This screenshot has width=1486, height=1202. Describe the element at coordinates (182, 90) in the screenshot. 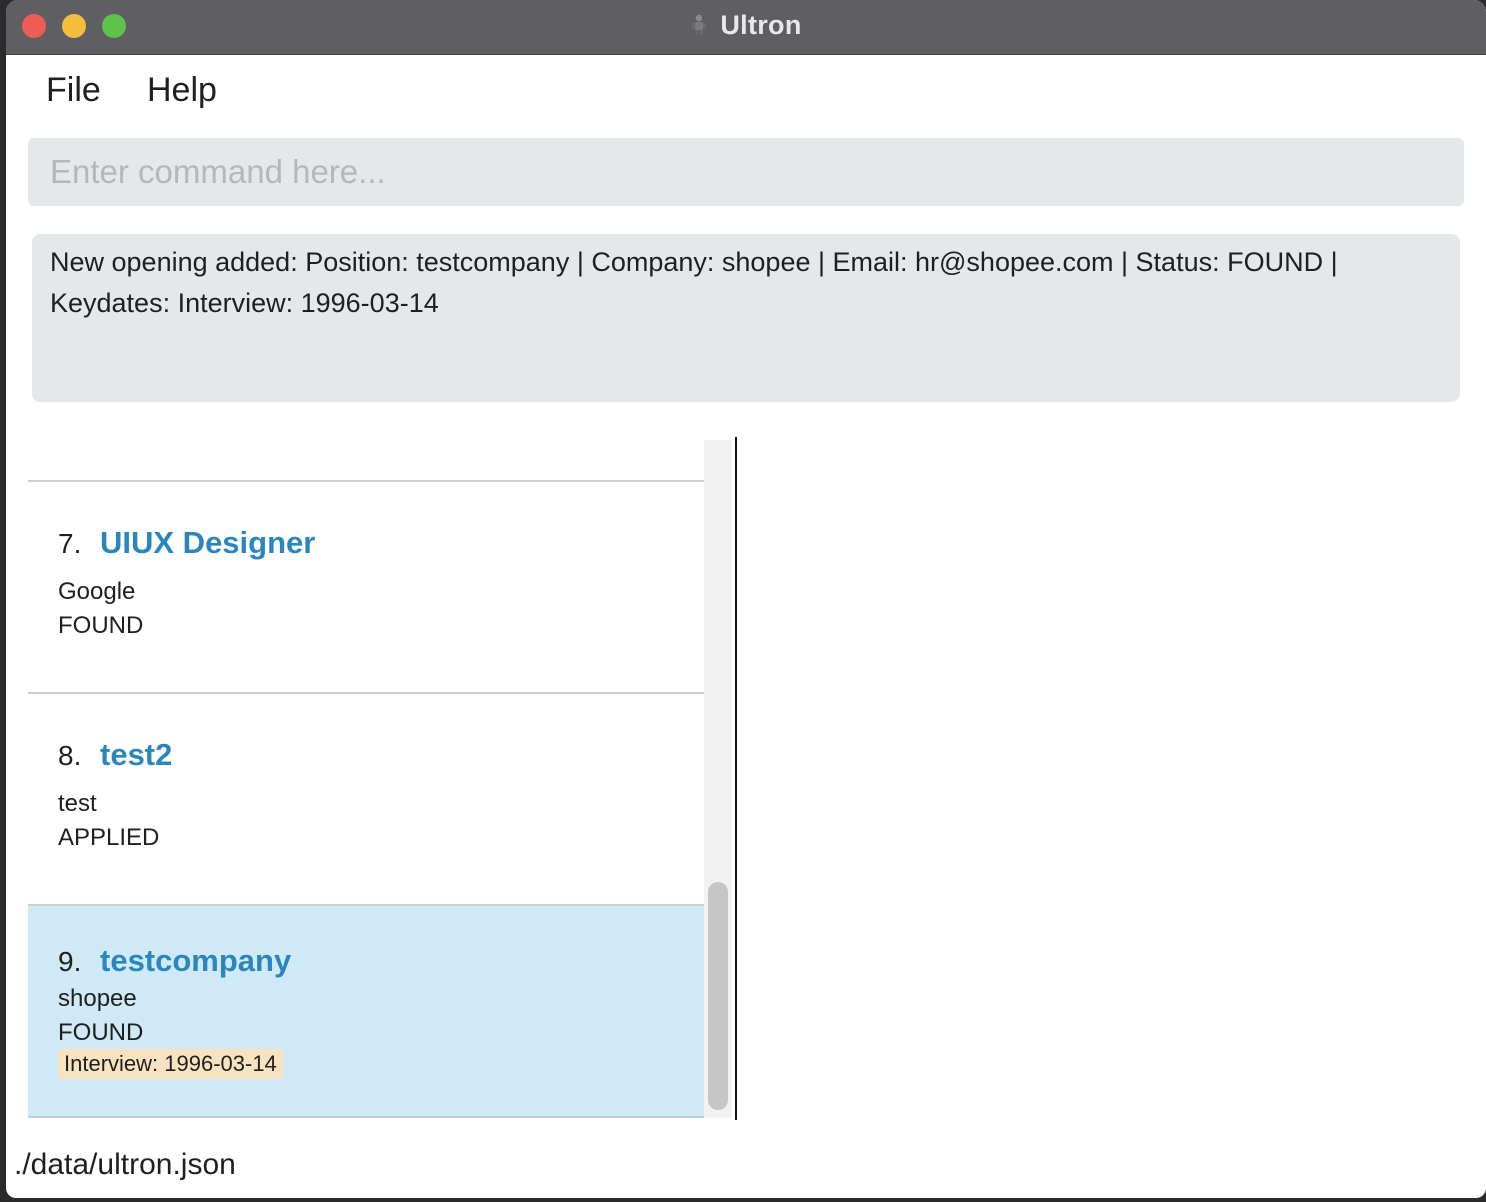

I see `menu-help: Help` at that location.